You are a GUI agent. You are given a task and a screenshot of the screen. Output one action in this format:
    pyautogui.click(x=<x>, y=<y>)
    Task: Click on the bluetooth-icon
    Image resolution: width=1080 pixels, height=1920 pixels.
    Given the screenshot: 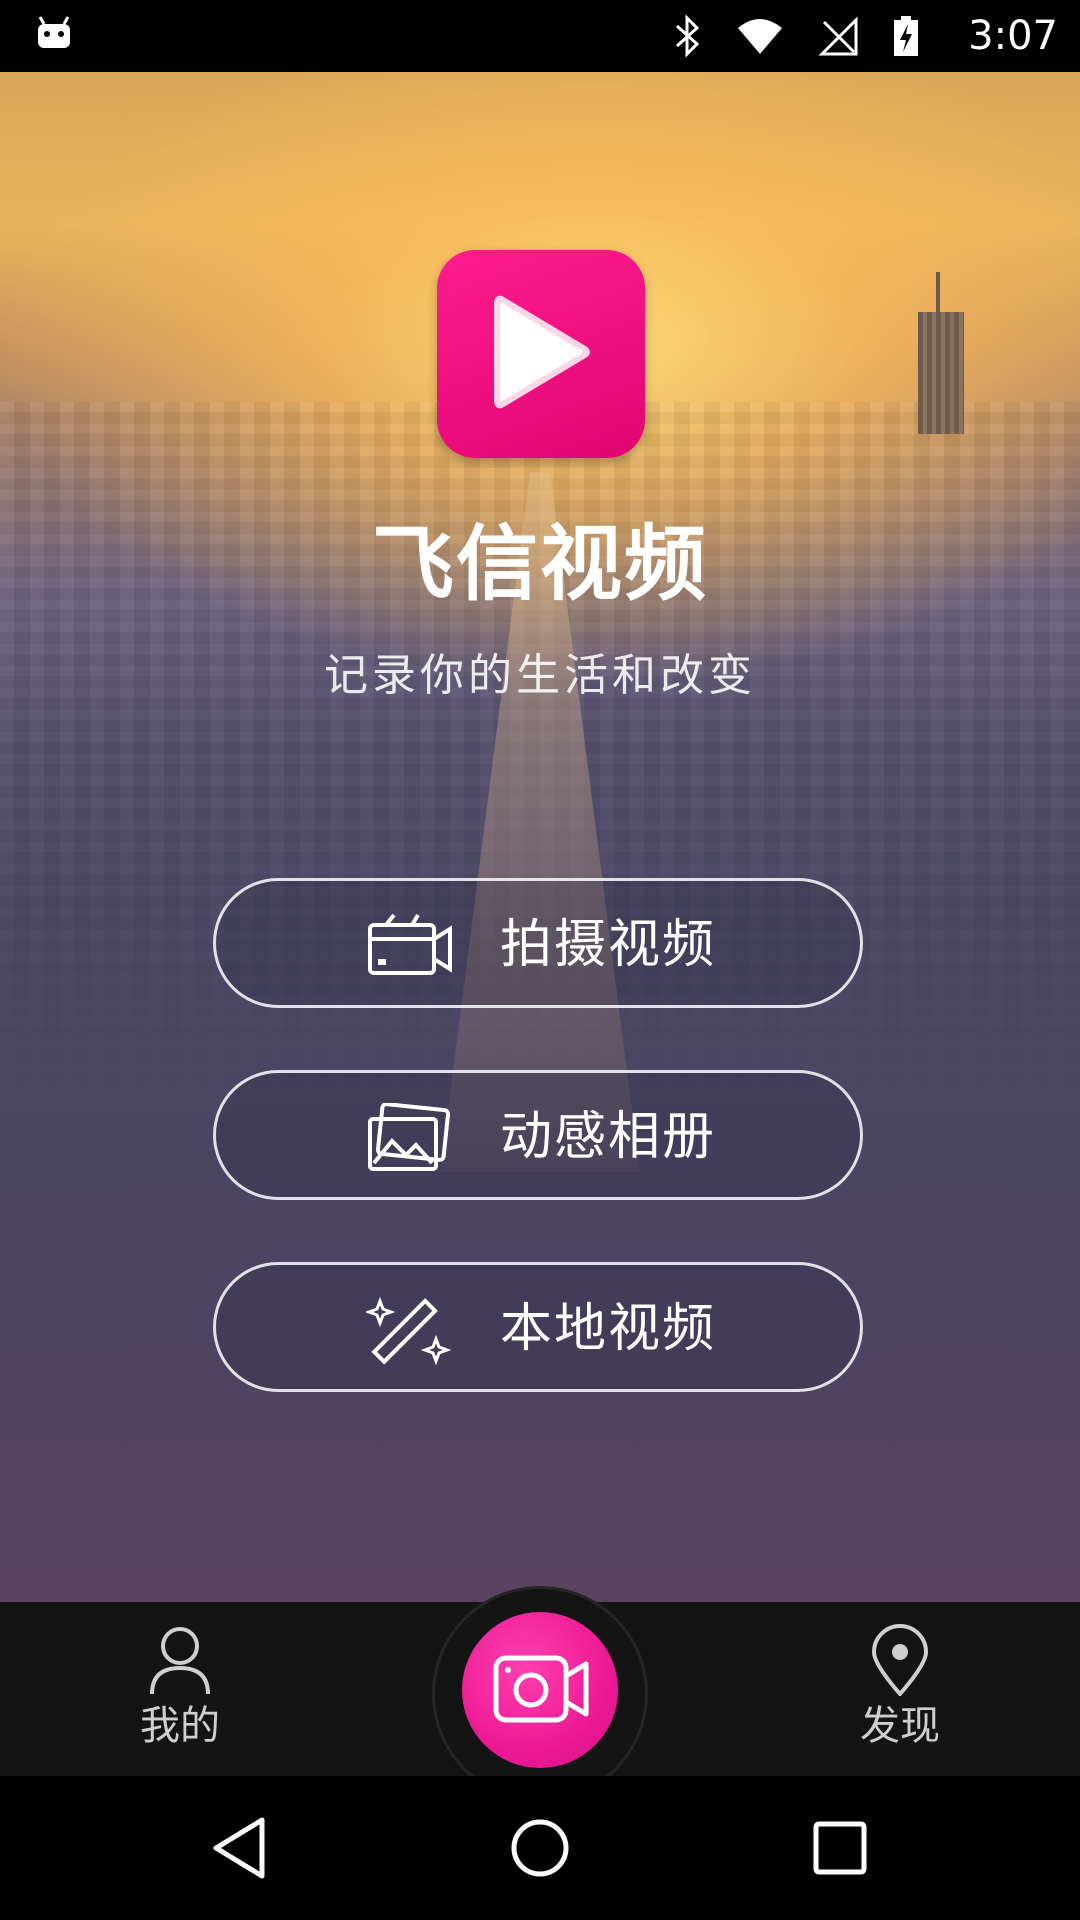 What is the action you would take?
    pyautogui.click(x=687, y=36)
    